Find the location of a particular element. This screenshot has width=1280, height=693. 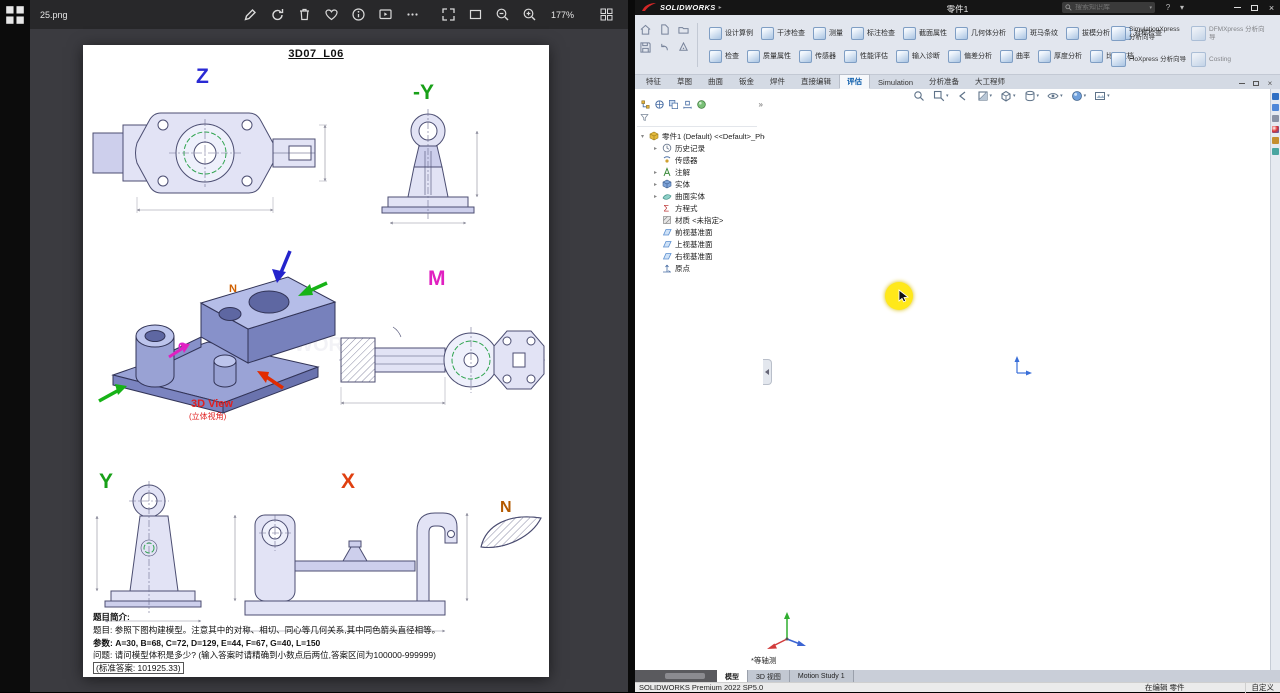

tree-item-material: 材质 <未指定> is located at coordinates (701, 220).